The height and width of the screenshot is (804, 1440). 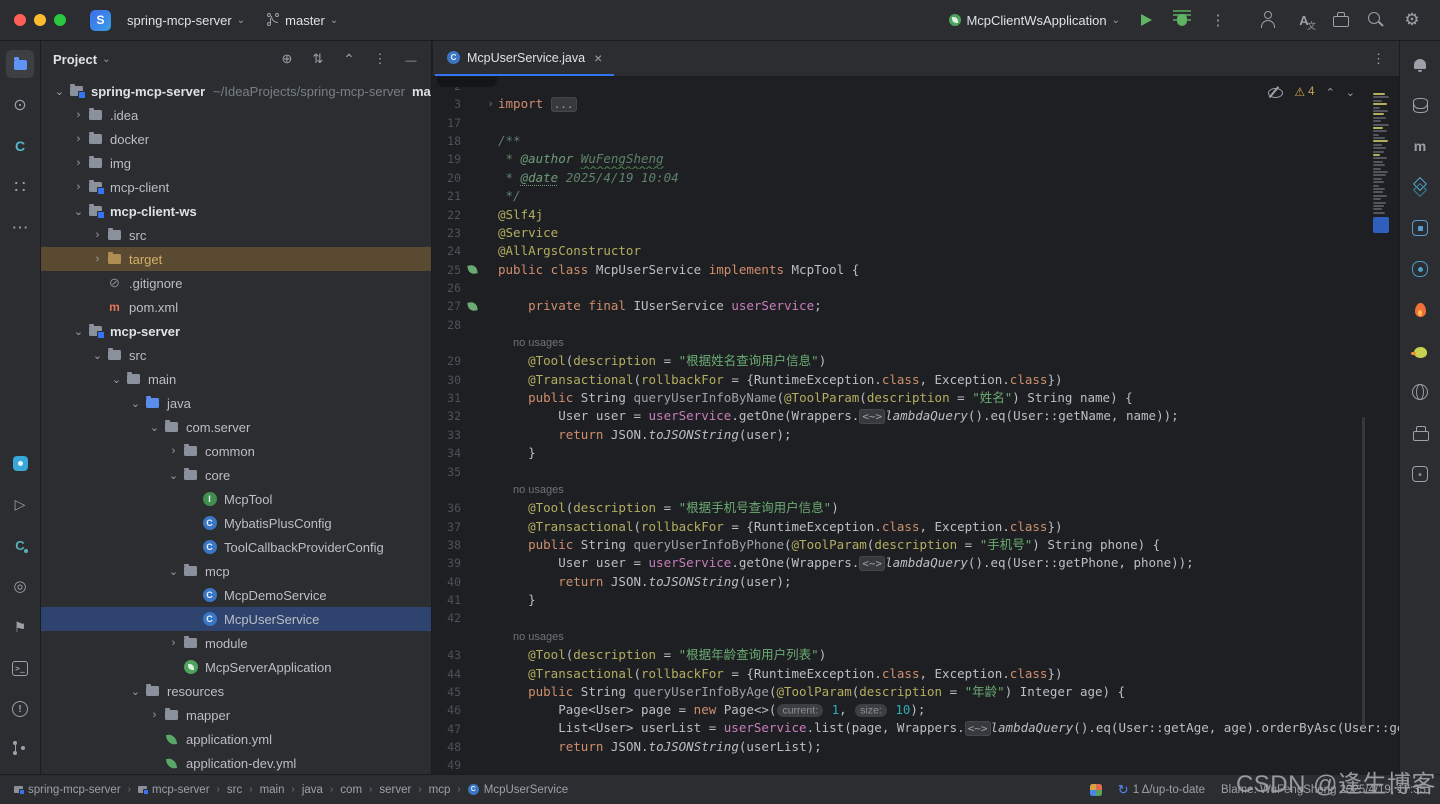 I want to click on breadcrumb-item-java: java, so click(x=312, y=790).